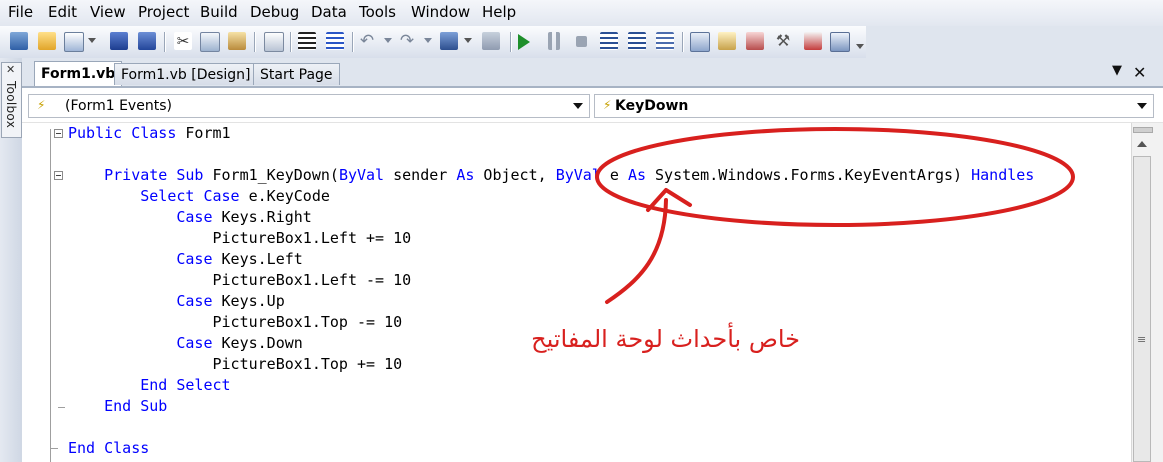  I want to click on start-page-icon, so click(840, 42).